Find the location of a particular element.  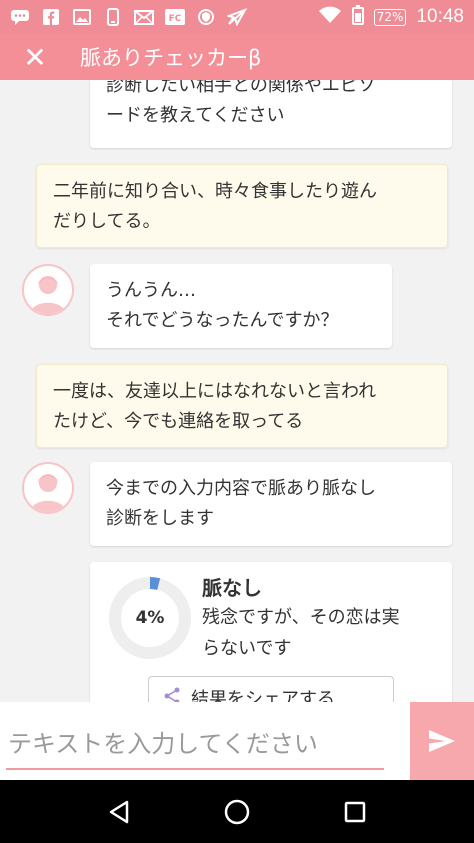

message-line: 二年前に知り合い、時々食事したり遊ん is located at coordinates (215, 191).